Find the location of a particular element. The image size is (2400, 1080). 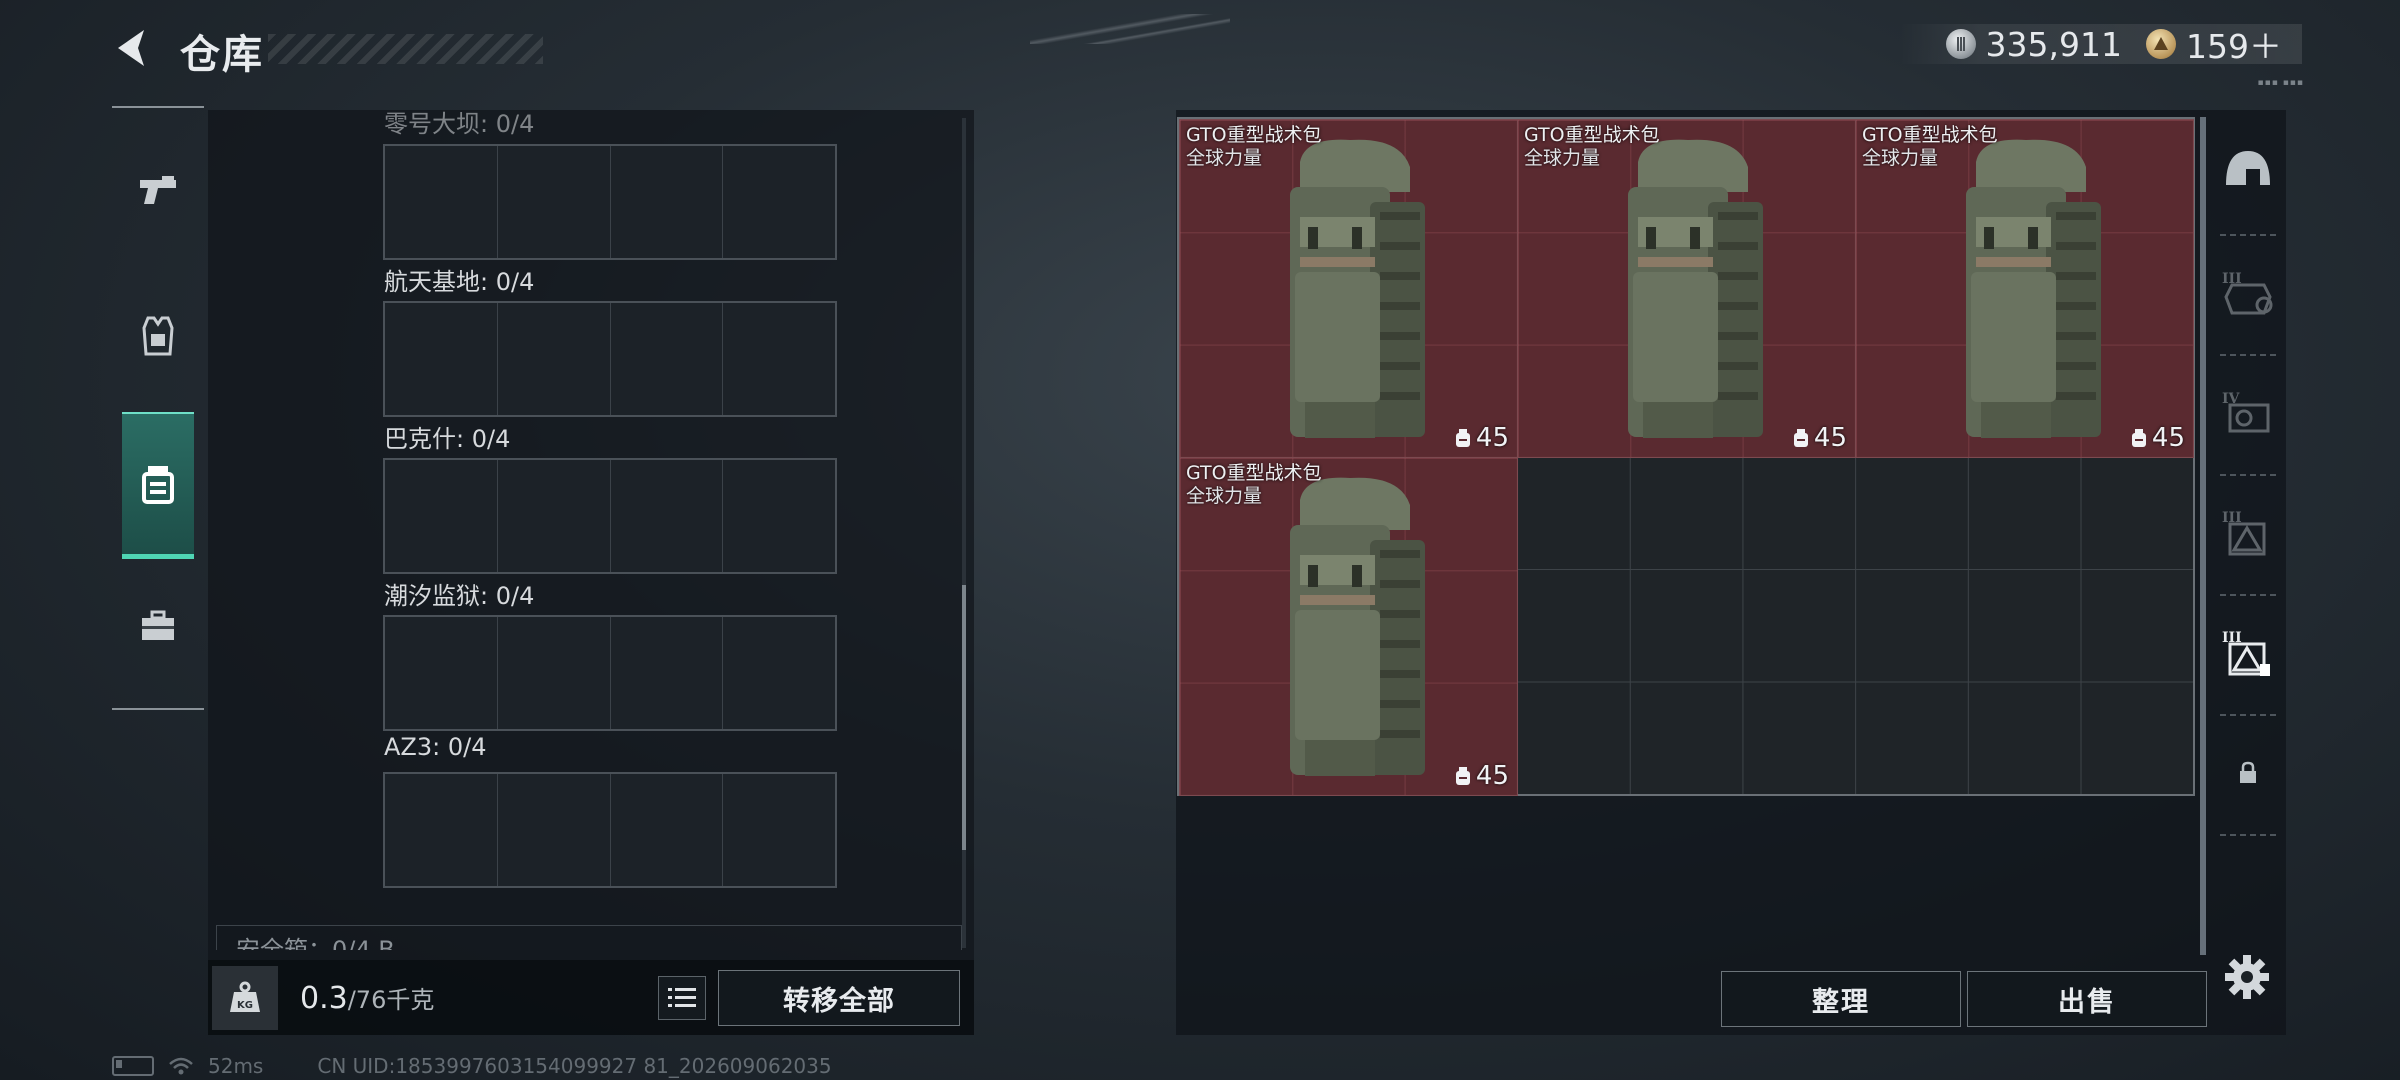

toolbox-icon is located at coordinates (158, 625).